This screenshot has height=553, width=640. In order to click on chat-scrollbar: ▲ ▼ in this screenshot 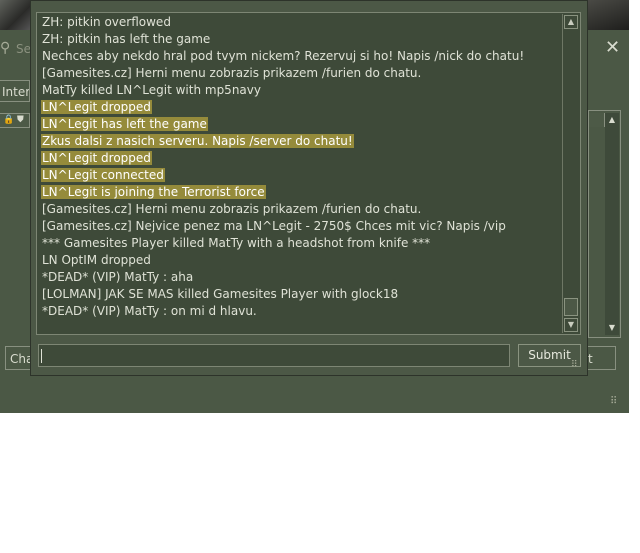, I will do `click(570, 173)`.